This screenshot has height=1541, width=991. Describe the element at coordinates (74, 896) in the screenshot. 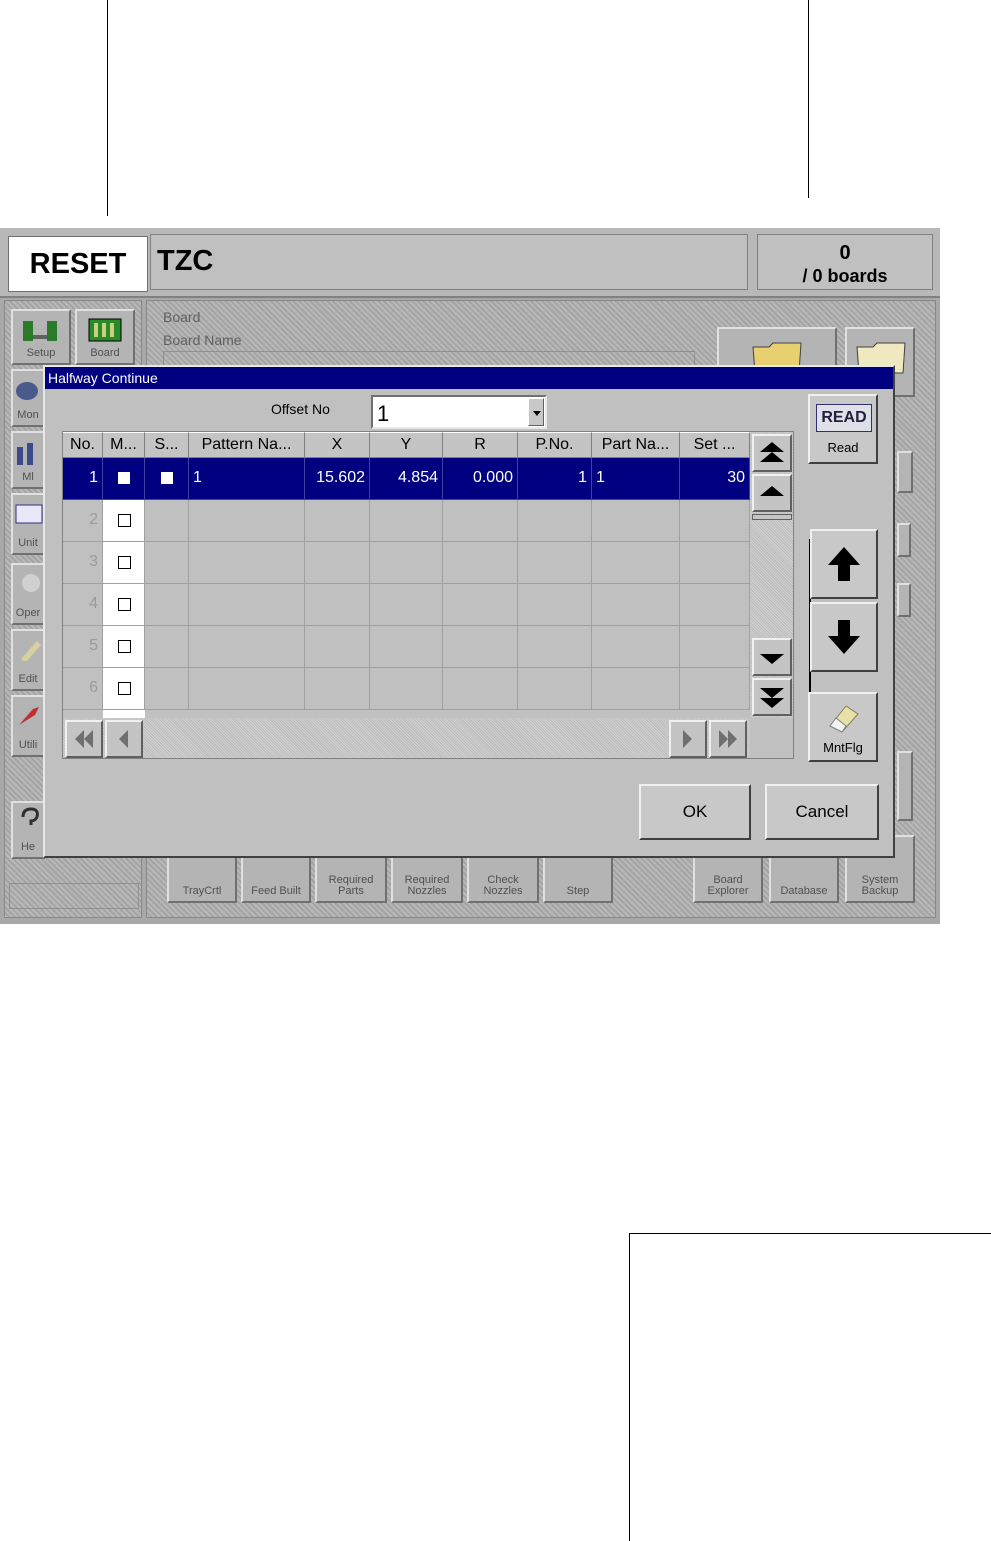

I see `status-icons` at that location.